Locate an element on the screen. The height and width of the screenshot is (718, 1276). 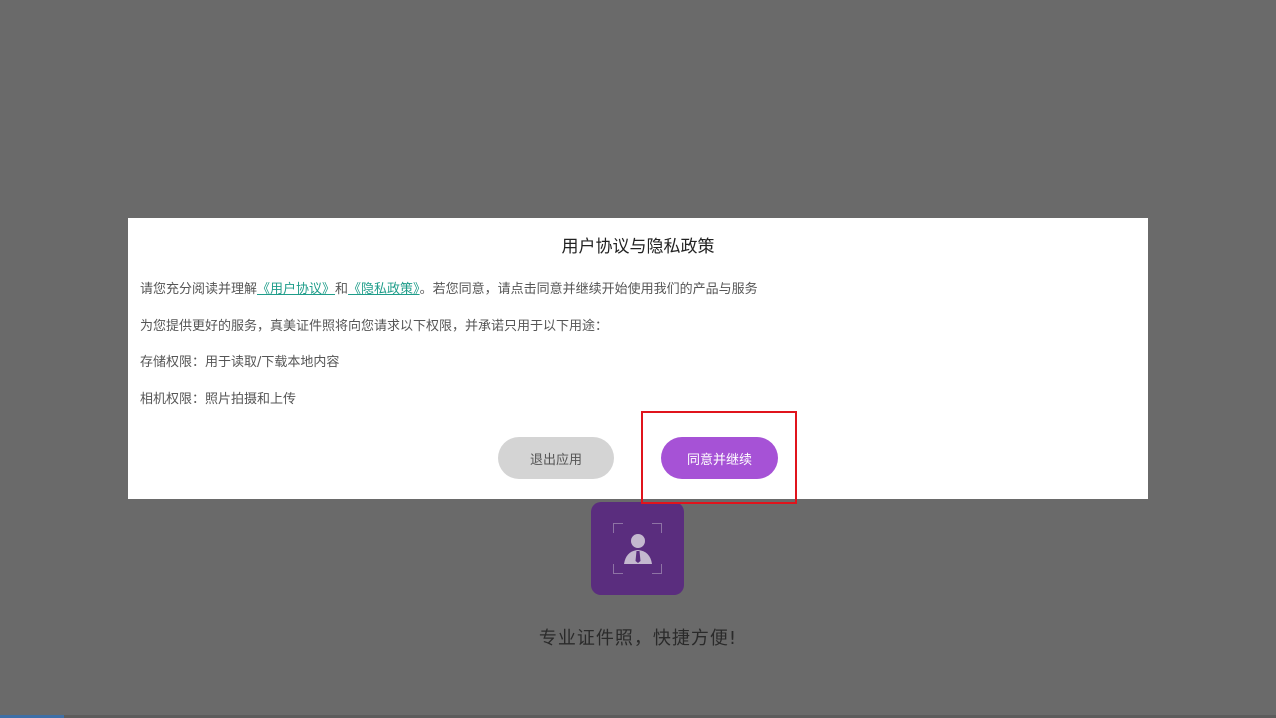
privacy-policy-link: 《隐私政策》 is located at coordinates (384, 289).